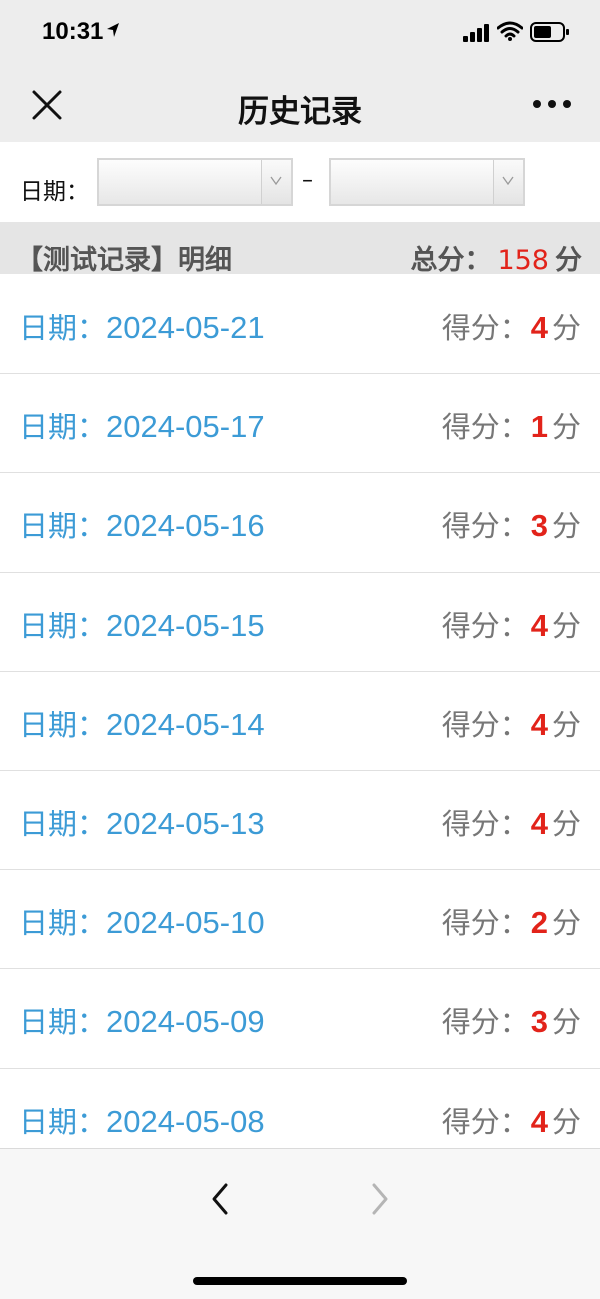  Describe the element at coordinates (510, 31) in the screenshot. I see `wifi-icon` at that location.